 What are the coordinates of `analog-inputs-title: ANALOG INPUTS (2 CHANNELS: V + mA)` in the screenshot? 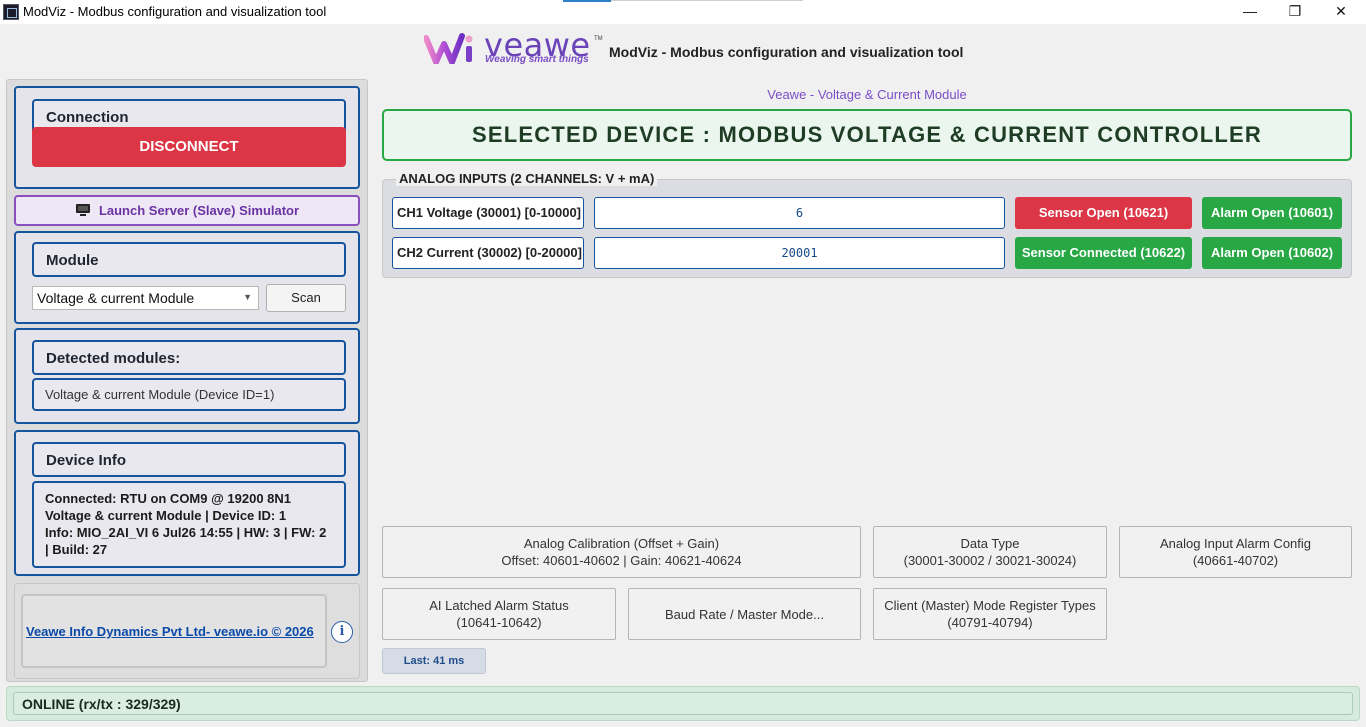 It's located at (527, 178).